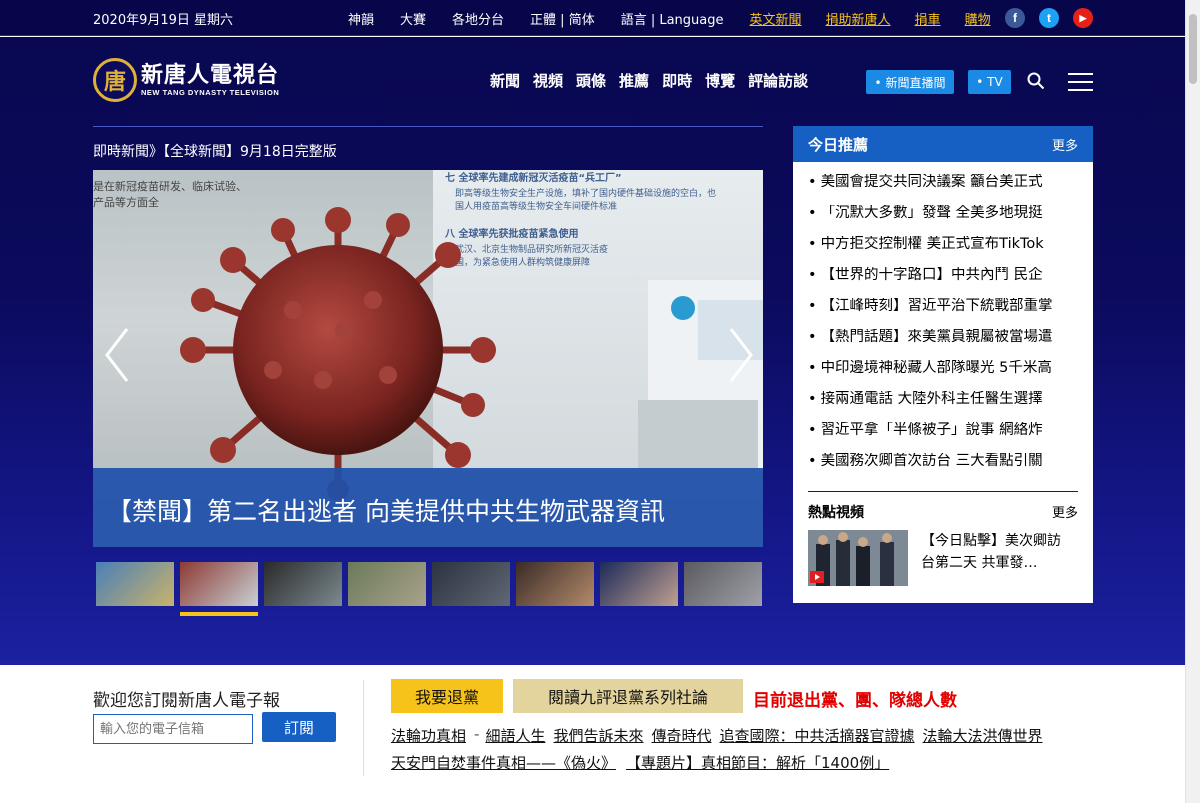 The width and height of the screenshot is (1200, 803). What do you see at coordinates (628, 696) in the screenshot?
I see `nine-commentaries-button: 閱讀九評退黨系列社論` at bounding box center [628, 696].